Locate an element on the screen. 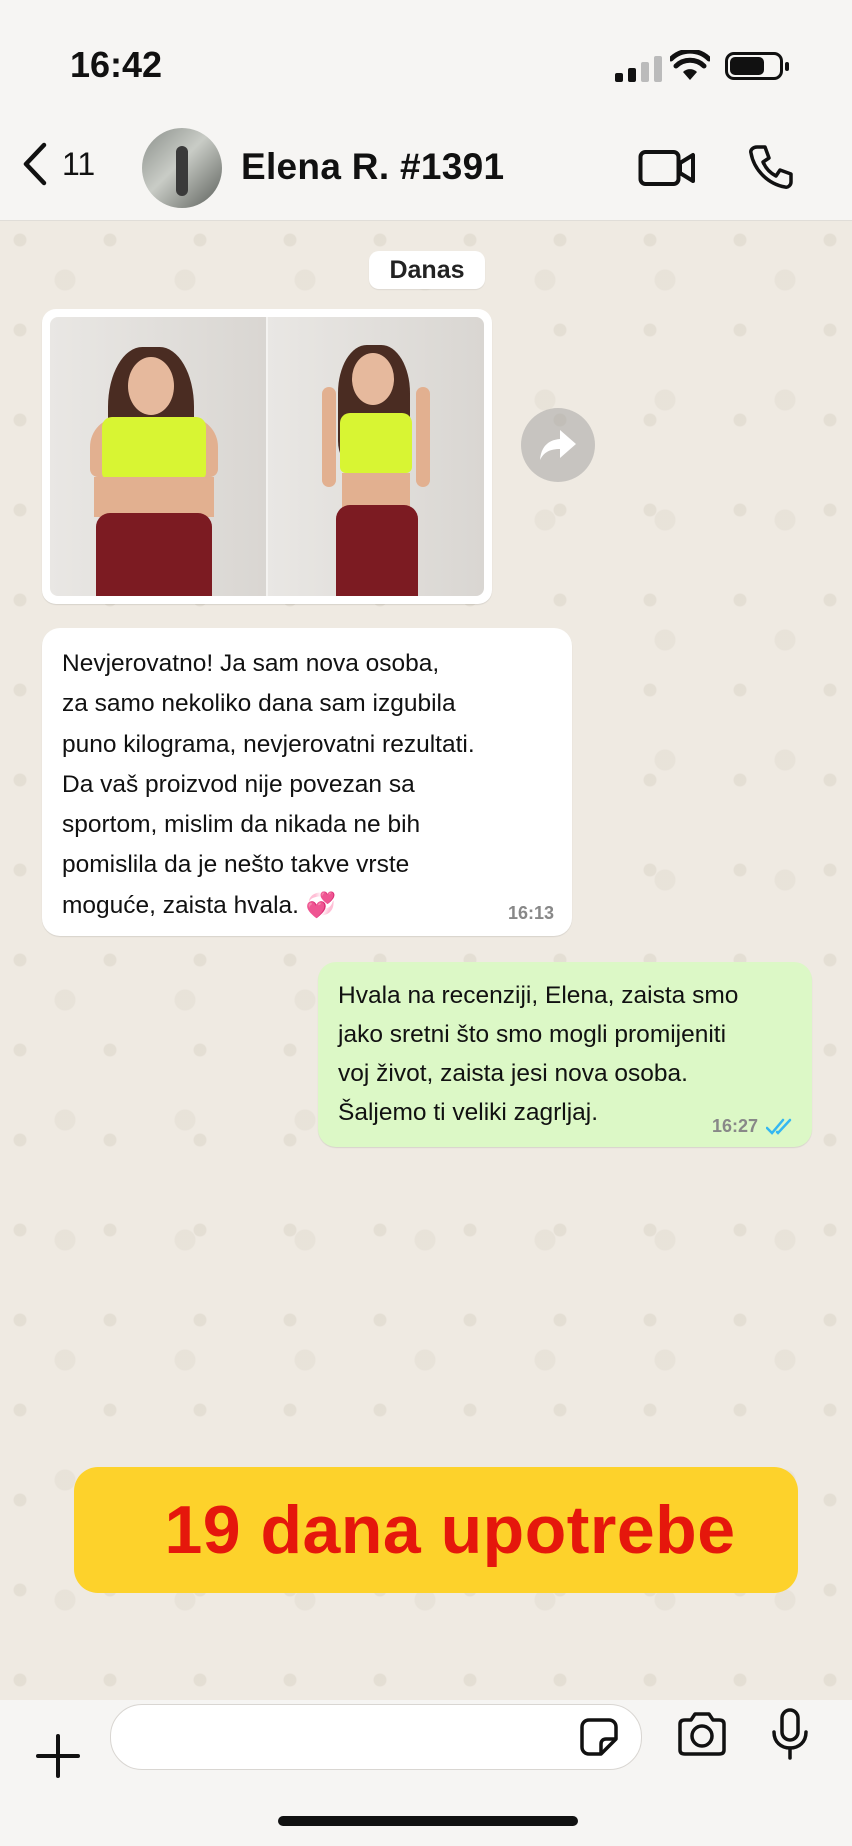 This screenshot has height=1846, width=852. double-check-icon is located at coordinates (779, 1126).